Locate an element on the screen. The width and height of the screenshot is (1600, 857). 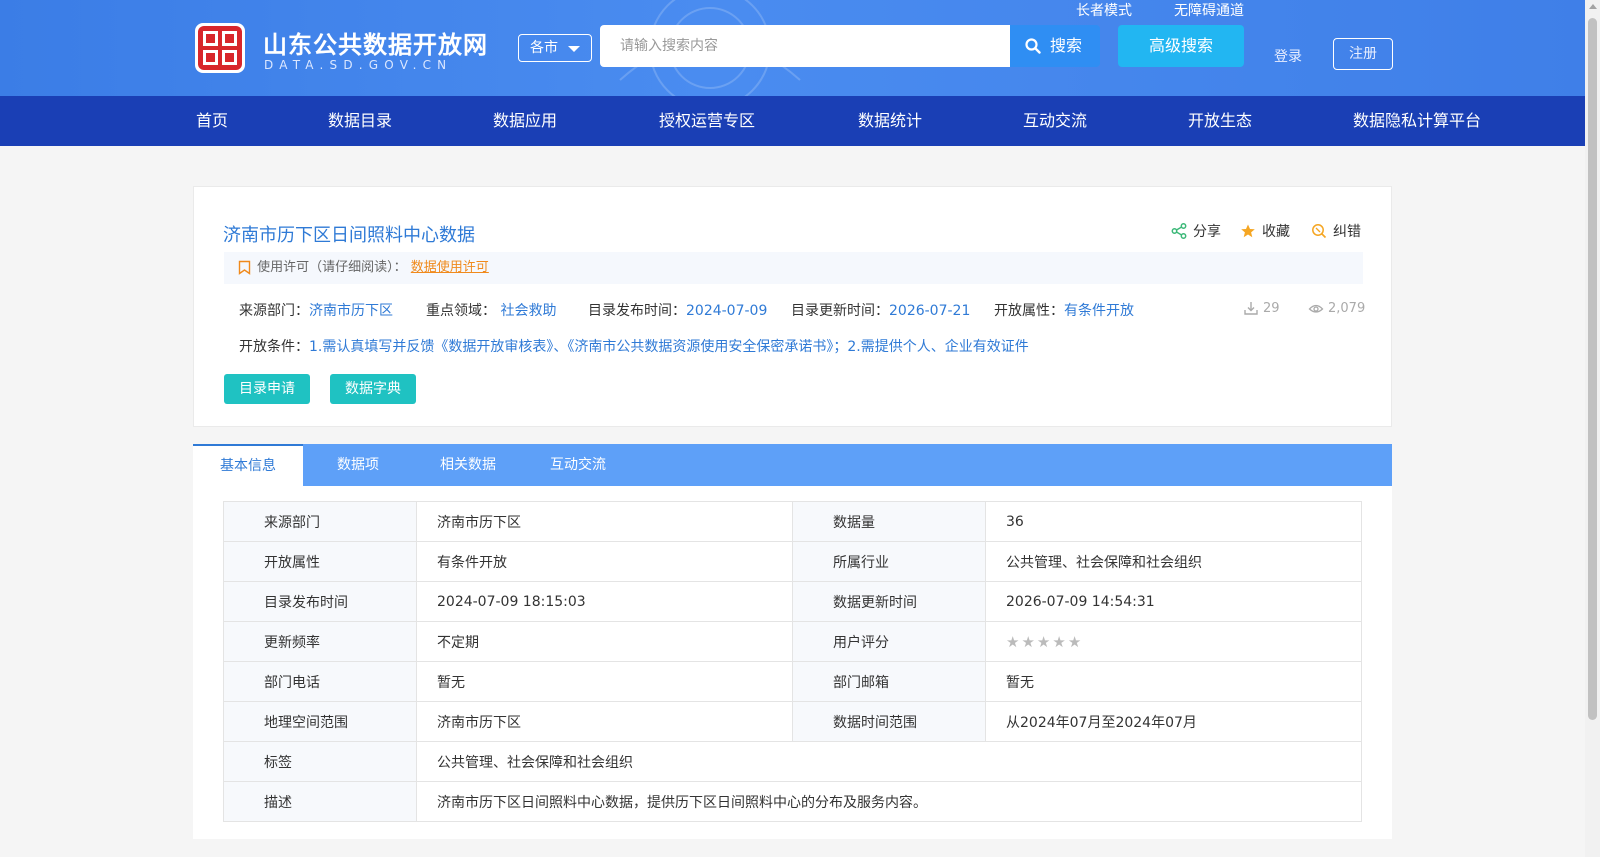
meta-update-time: 目录更新时间：2026-07-21 is located at coordinates (880, 310).